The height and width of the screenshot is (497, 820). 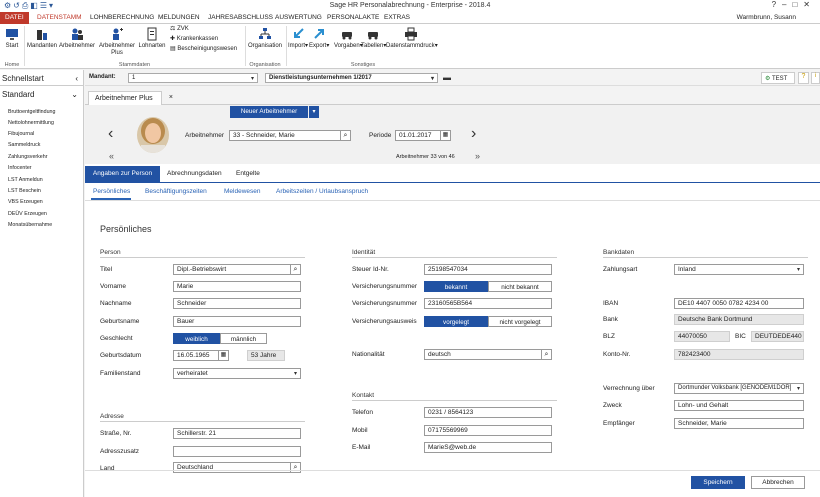 What do you see at coordinates (196, 355) in the screenshot?
I see `geburtsdatum-input: 16.05.1965` at bounding box center [196, 355].